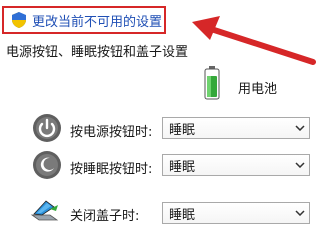 The width and height of the screenshot is (323, 240). I want to click on power-icon, so click(47, 128).